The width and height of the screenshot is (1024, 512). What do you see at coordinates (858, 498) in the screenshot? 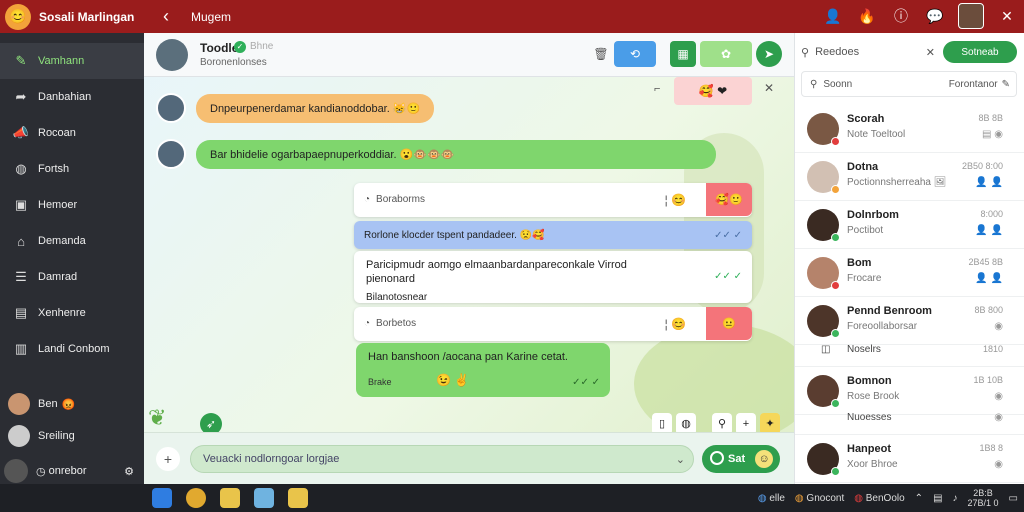
I see `app-icon: ◍` at bounding box center [858, 498].